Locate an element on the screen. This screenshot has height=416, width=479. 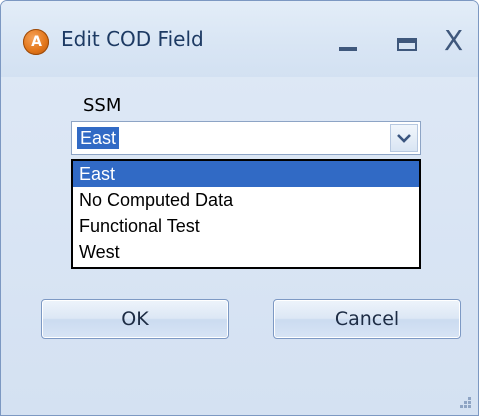
close-button: X is located at coordinates (455, 41).